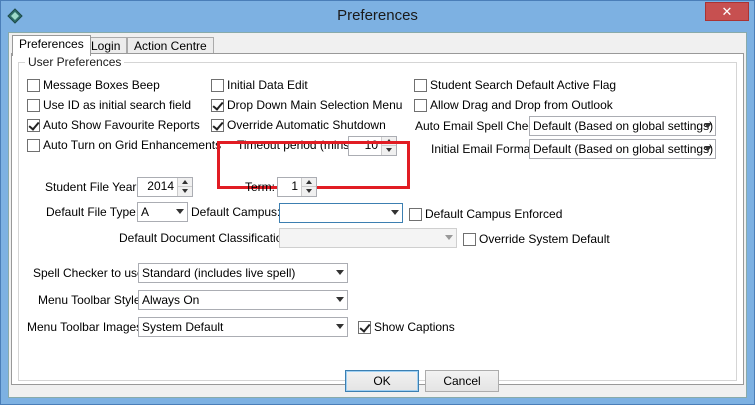  Describe the element at coordinates (93, 212) in the screenshot. I see `default-file-type-label: Default File Type:` at that location.